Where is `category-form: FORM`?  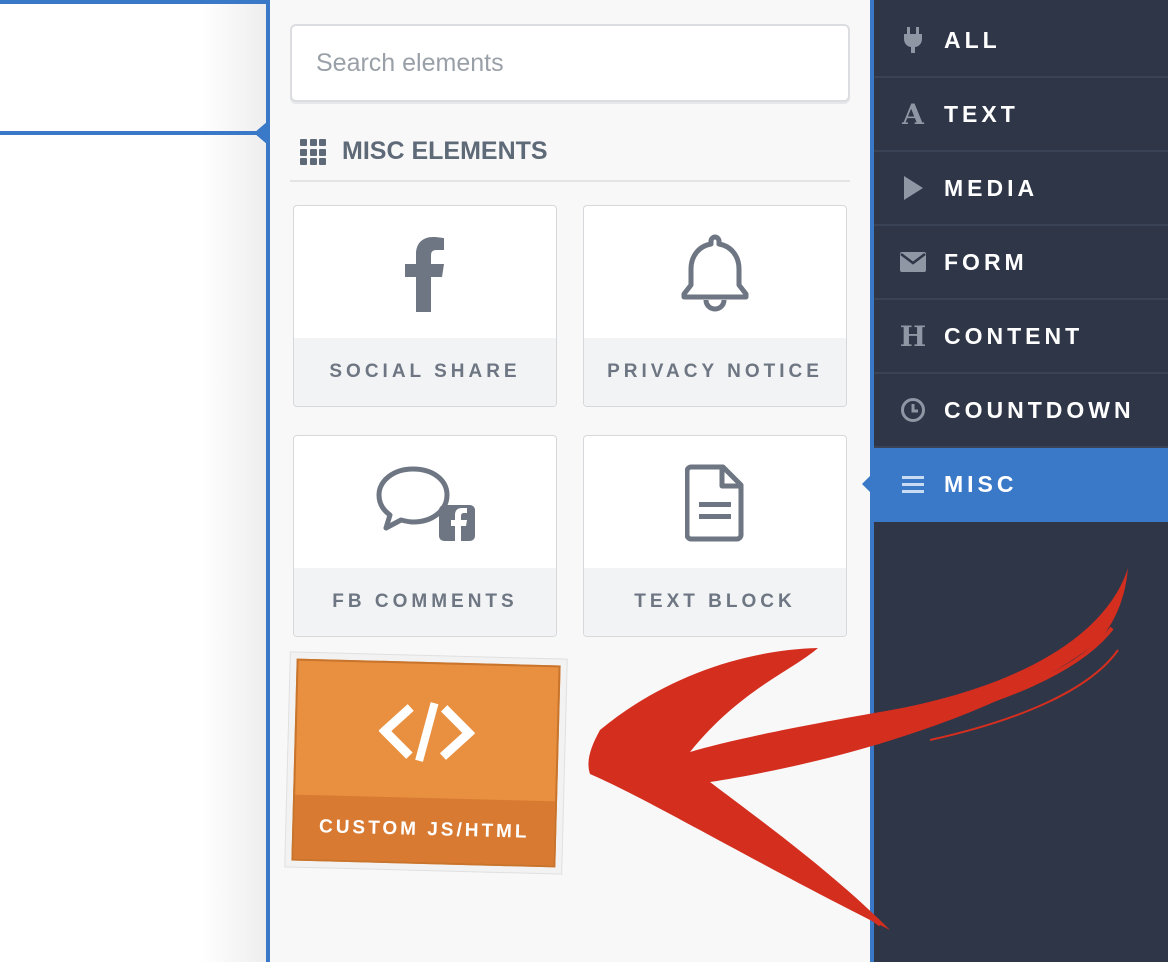
category-form: FORM is located at coordinates (1021, 263).